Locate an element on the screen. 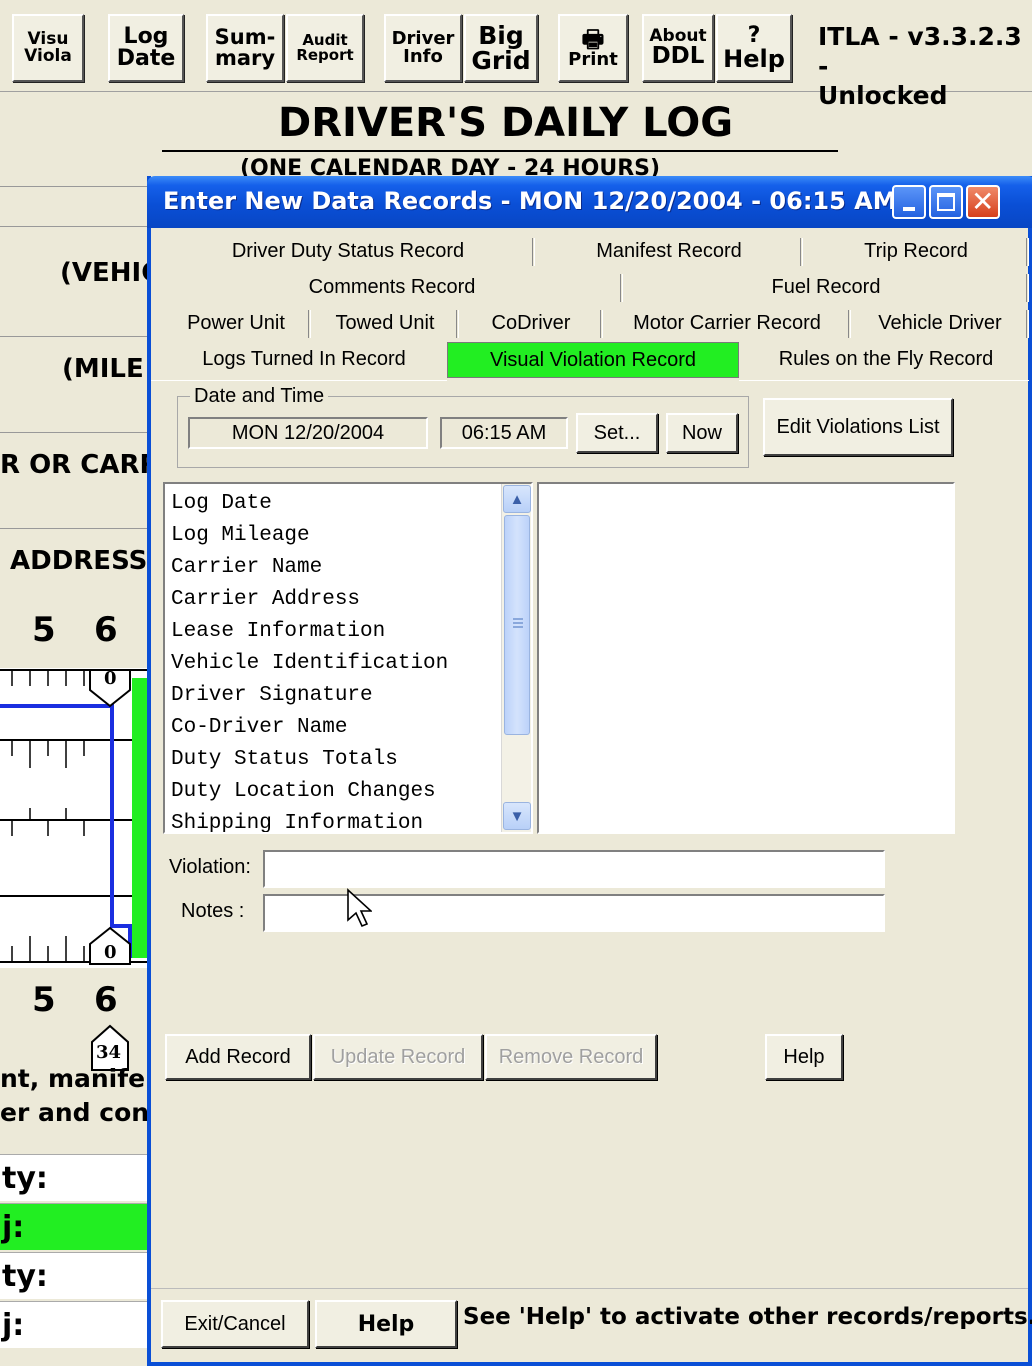  button-label: Report is located at coordinates (325, 55).